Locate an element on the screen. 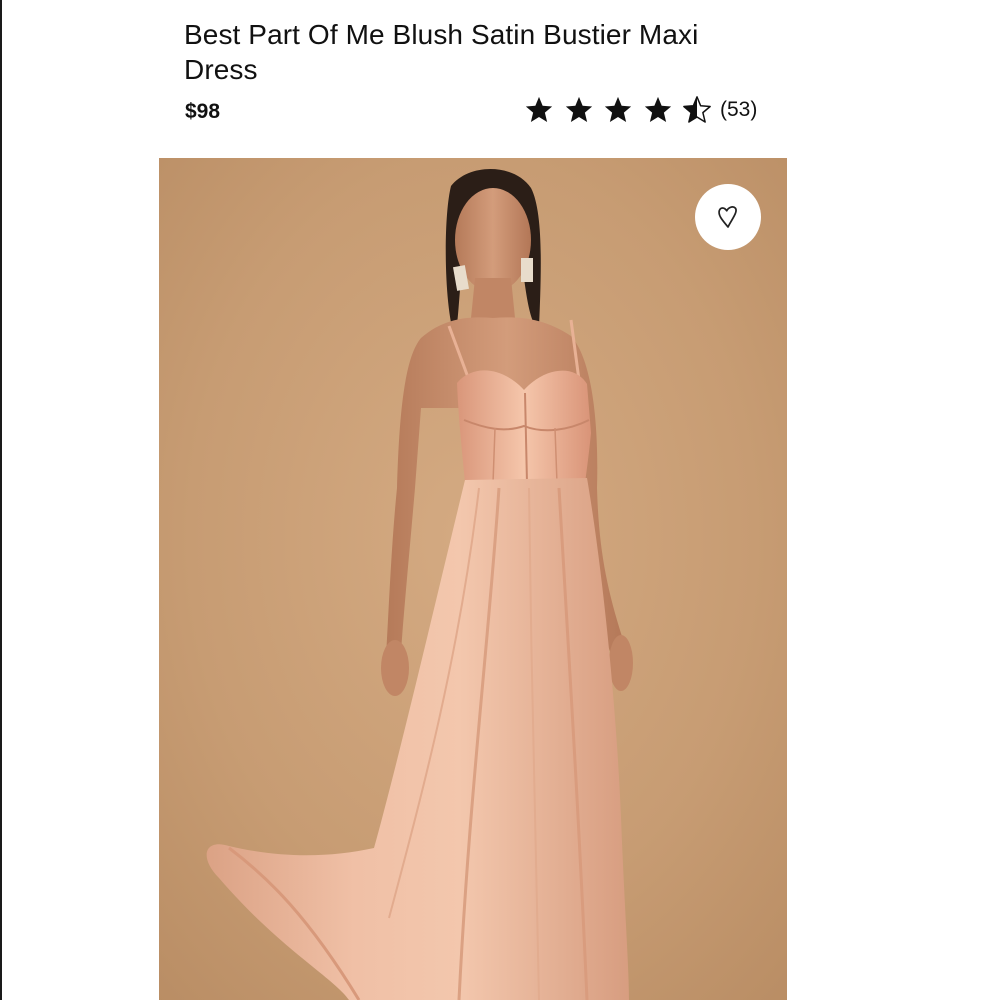 The width and height of the screenshot is (1000, 1000). review-count: (53) is located at coordinates (738, 110).